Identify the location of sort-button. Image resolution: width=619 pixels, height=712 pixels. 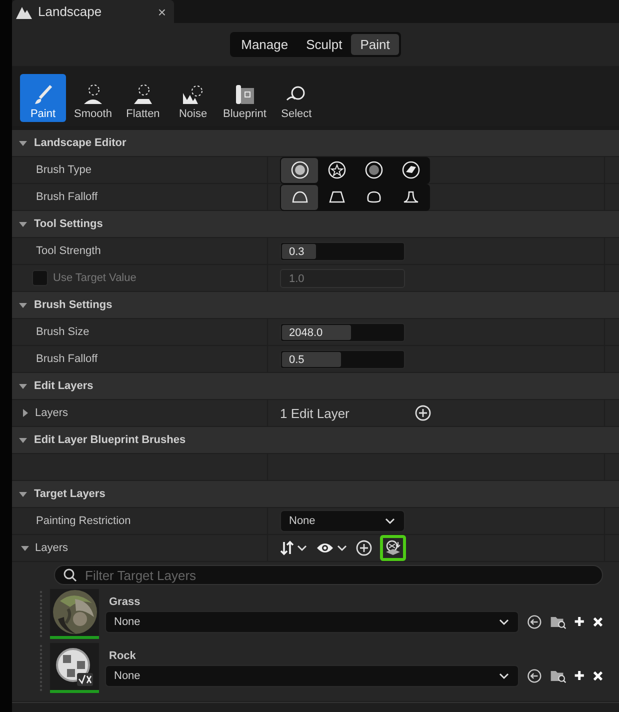
(294, 548).